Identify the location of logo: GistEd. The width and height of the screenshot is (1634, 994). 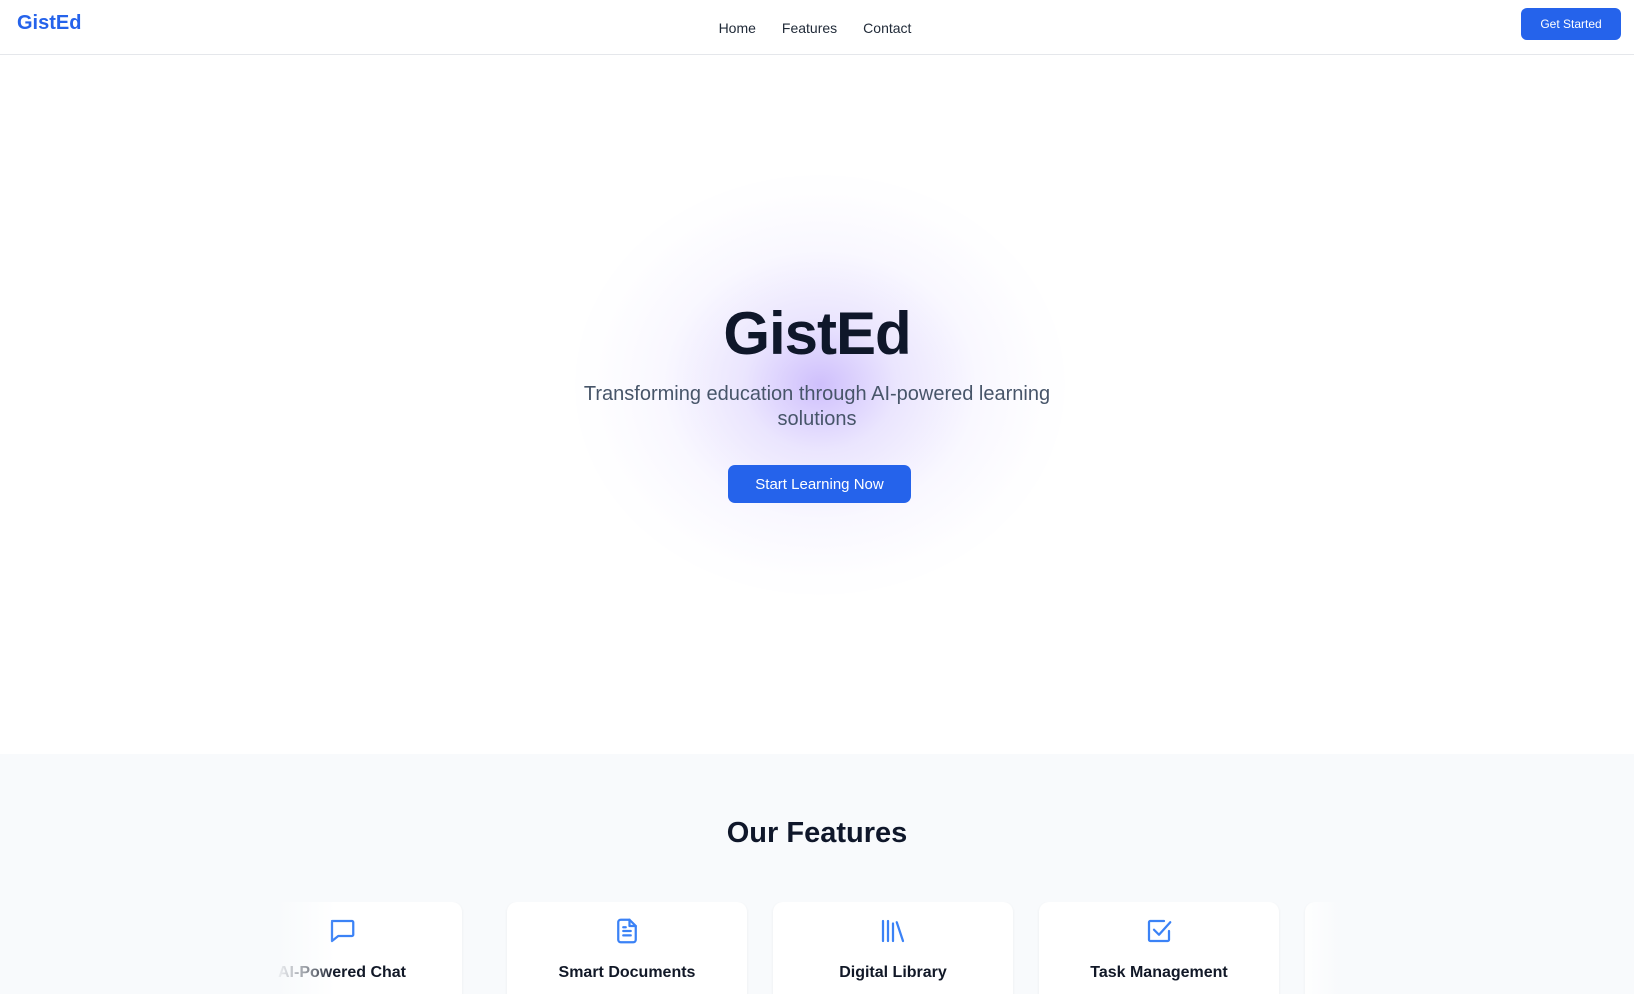
(49, 23).